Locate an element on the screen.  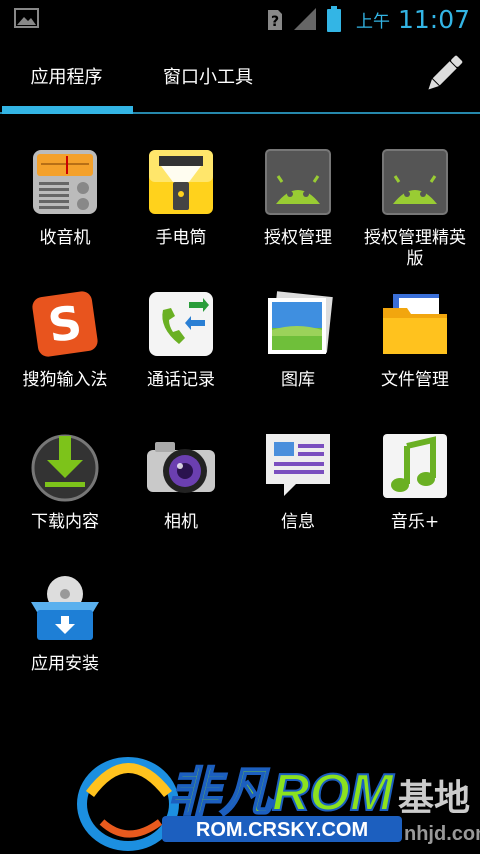
app-downloads: 下载内容 is located at coordinates (65, 481).